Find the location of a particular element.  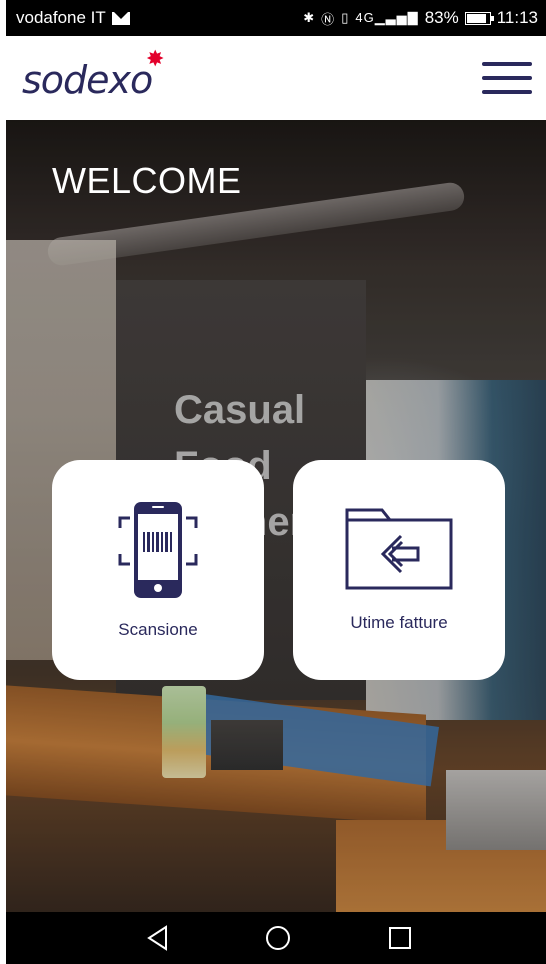

status-left: vodafone IT is located at coordinates (73, 18).